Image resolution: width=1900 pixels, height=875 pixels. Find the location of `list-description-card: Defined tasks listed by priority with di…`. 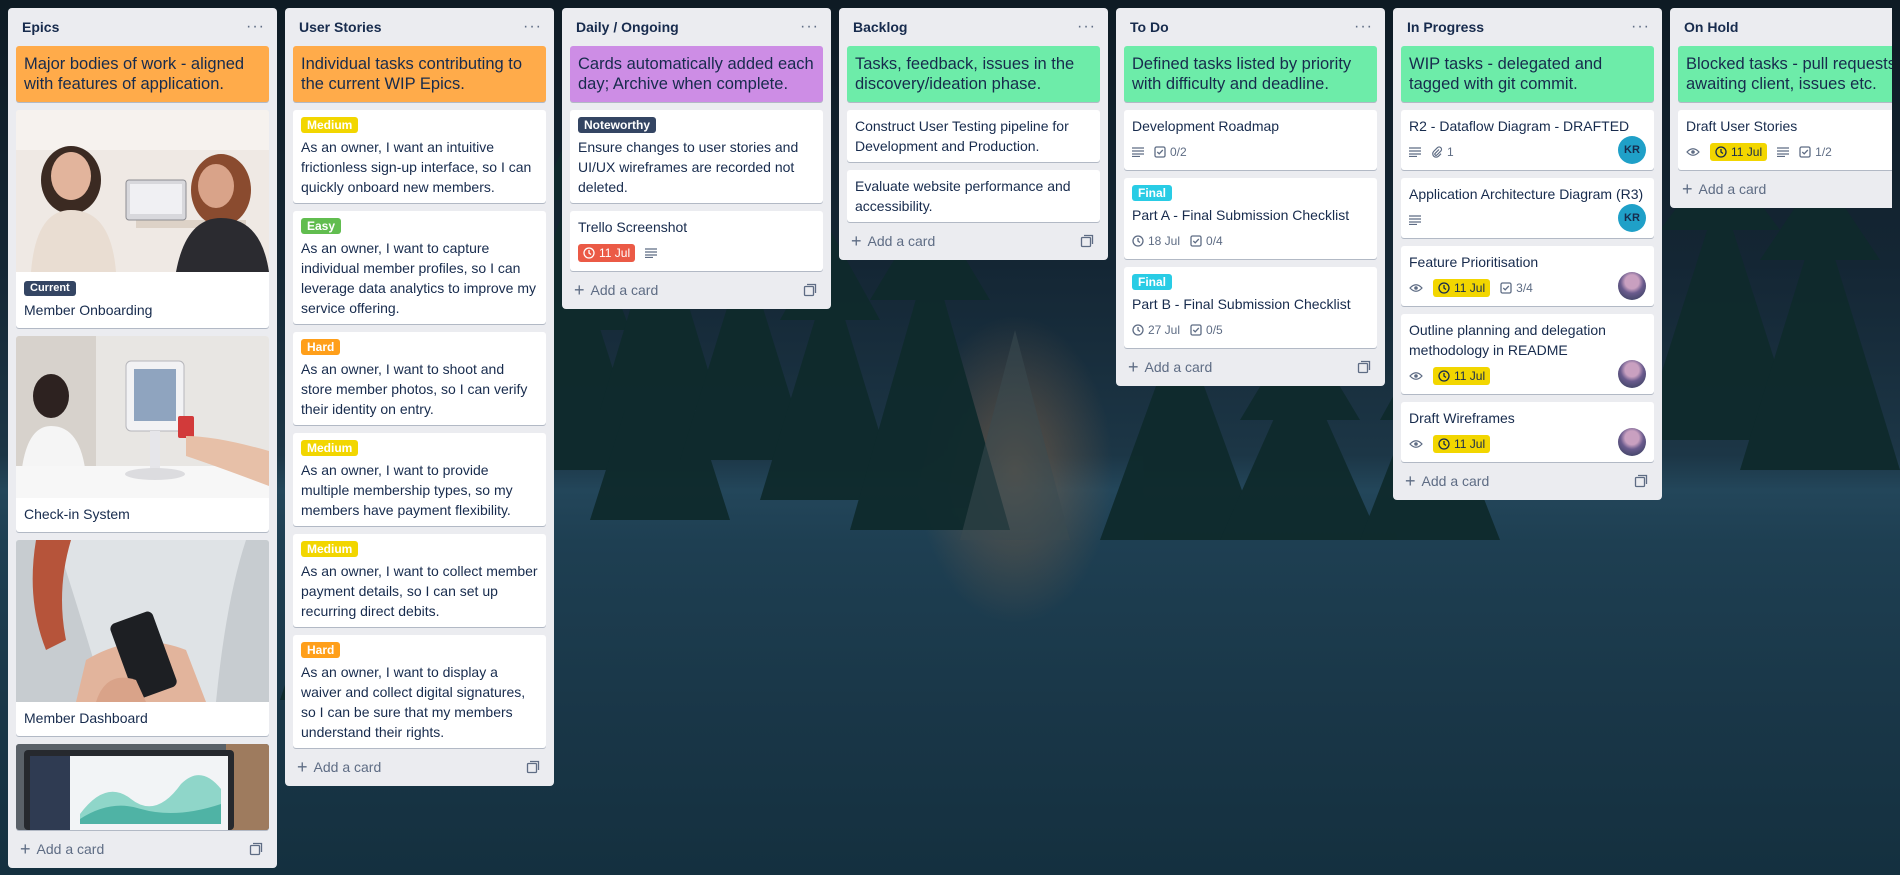

list-description-card: Defined tasks listed by priority with di… is located at coordinates (1250, 74).